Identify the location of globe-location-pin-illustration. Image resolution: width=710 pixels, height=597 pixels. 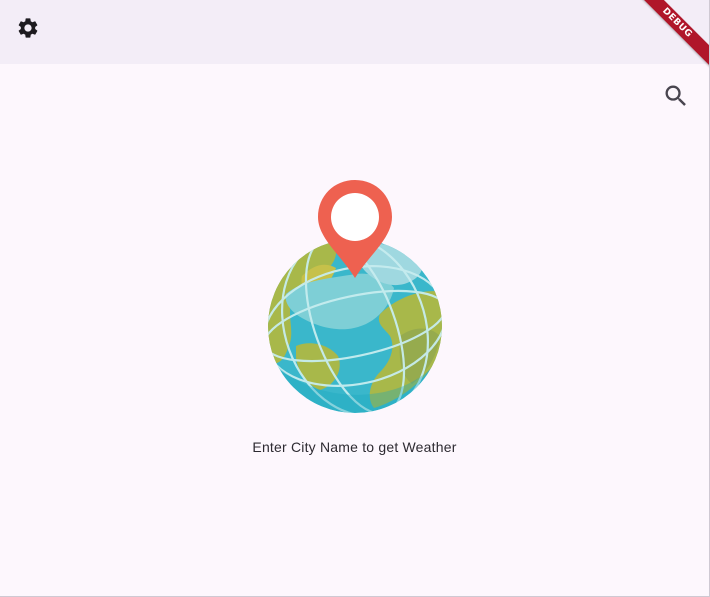
(355, 296).